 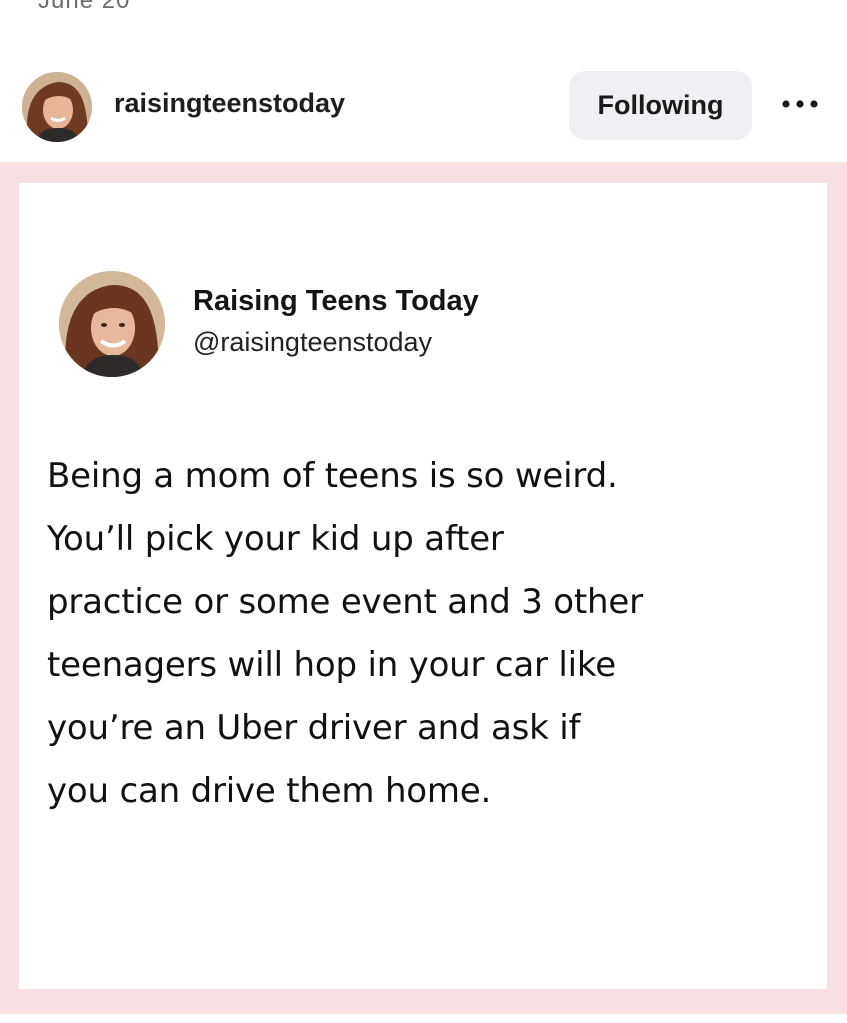 I want to click on profile-username: raisingteenstoday, so click(x=229, y=103).